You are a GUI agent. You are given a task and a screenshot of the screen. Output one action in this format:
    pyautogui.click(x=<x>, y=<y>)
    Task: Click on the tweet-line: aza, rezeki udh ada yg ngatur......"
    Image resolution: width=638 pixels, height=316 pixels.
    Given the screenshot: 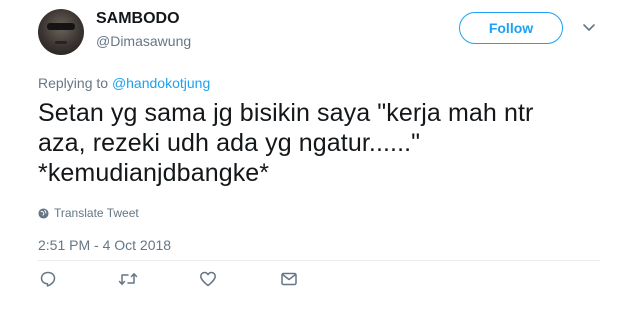 What is the action you would take?
    pyautogui.click(x=229, y=143)
    